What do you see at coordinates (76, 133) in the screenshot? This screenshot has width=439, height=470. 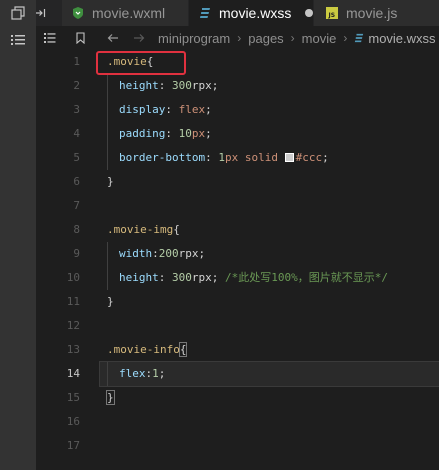 I see `line-number: 4` at bounding box center [76, 133].